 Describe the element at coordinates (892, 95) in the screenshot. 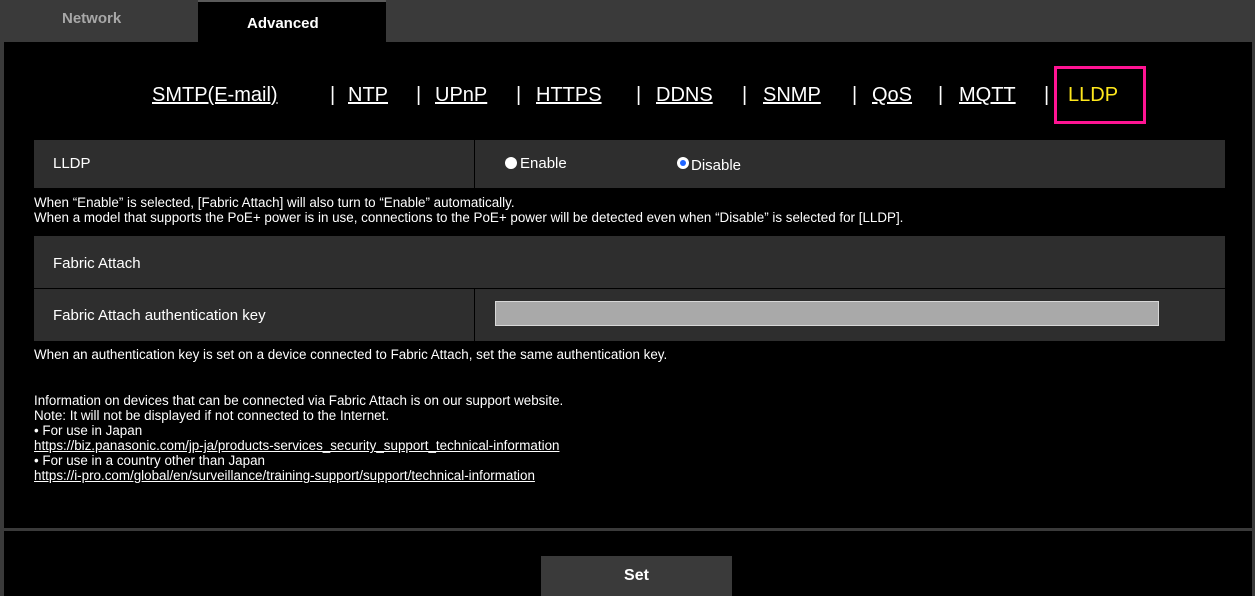

I see `subnav-qos-link: QoS` at that location.